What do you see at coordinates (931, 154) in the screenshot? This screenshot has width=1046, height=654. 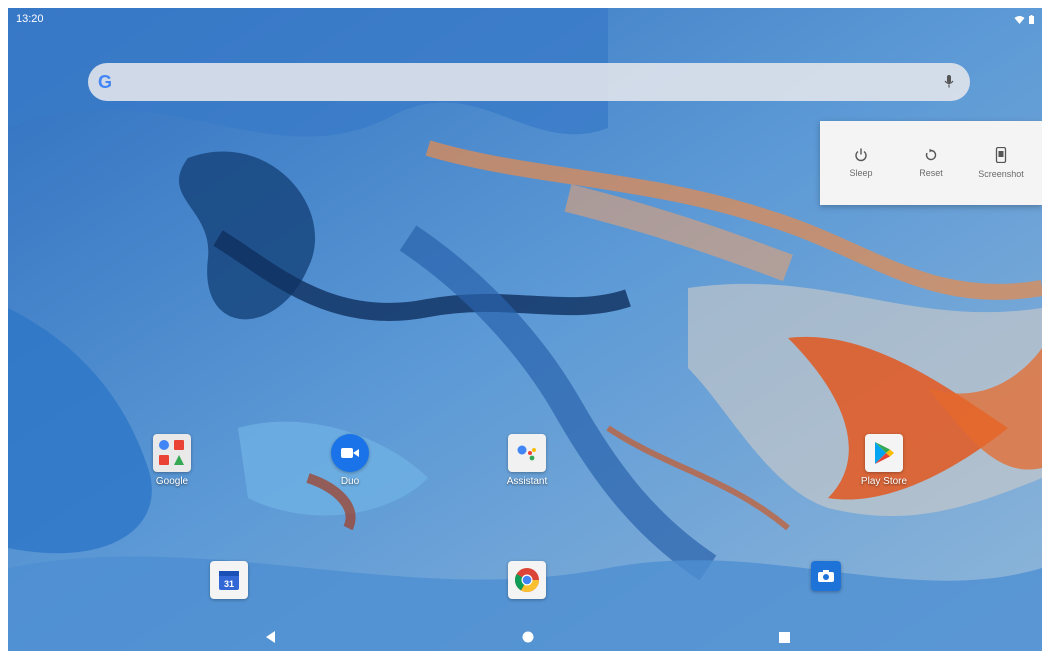 I see `restart-icon` at bounding box center [931, 154].